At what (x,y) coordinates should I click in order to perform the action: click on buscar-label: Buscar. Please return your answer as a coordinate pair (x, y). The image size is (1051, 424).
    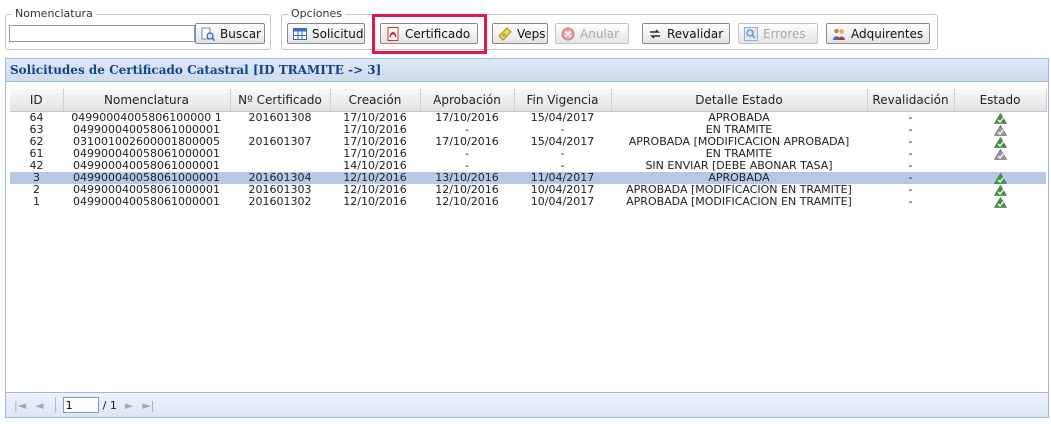
    Looking at the image, I should click on (240, 33).